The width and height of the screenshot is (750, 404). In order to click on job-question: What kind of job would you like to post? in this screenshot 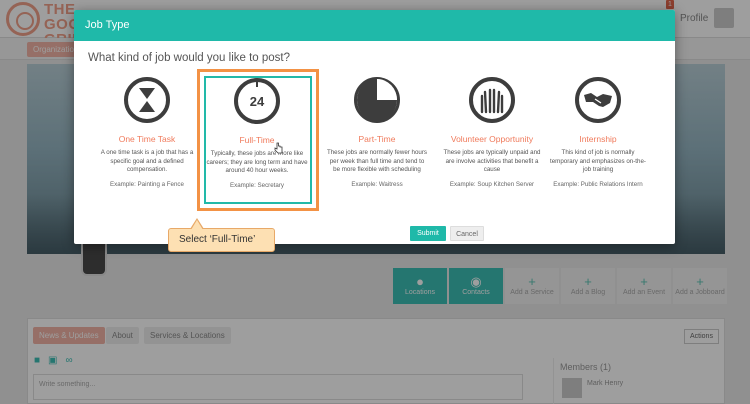, I will do `click(189, 58)`.